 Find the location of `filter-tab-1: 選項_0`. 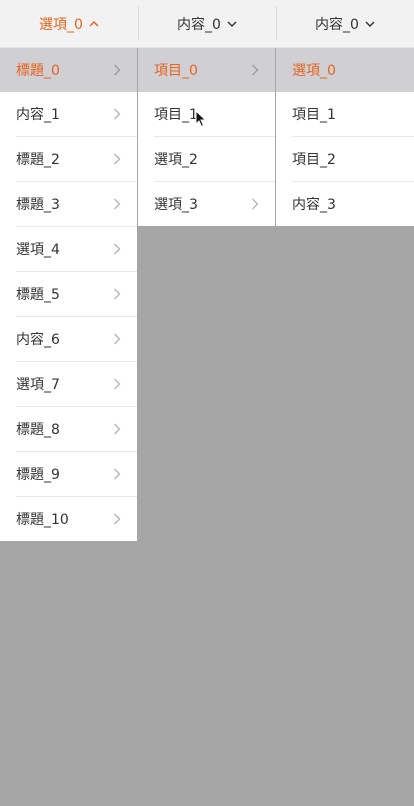

filter-tab-1: 選項_0 is located at coordinates (69, 23).